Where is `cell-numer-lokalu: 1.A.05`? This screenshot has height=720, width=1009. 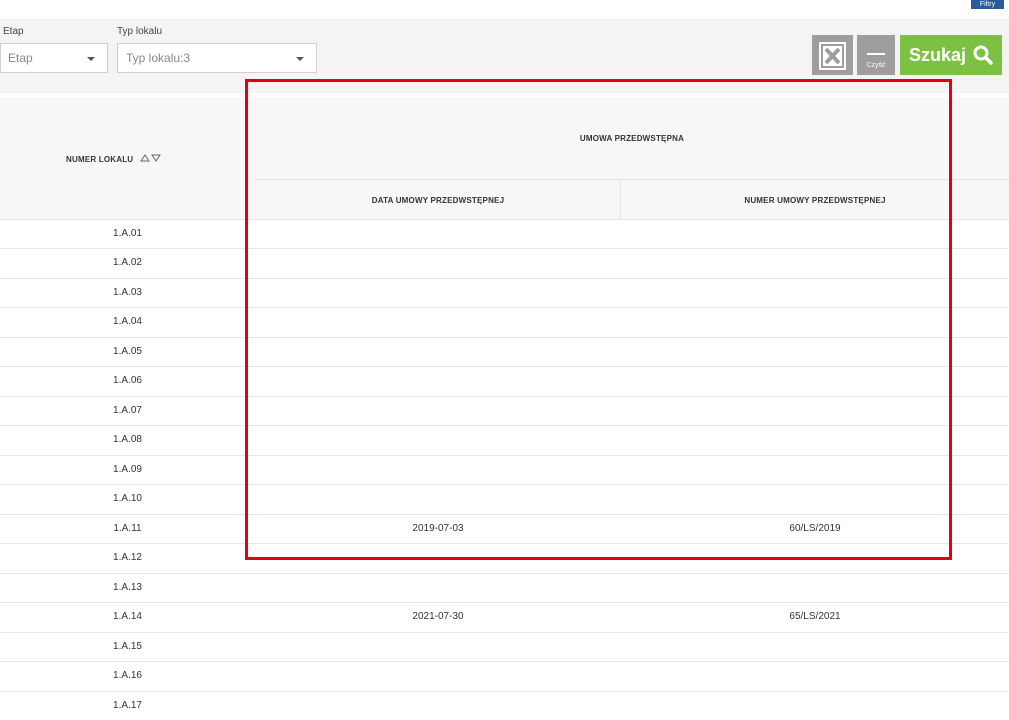
cell-numer-lokalu: 1.A.05 is located at coordinates (127, 351).